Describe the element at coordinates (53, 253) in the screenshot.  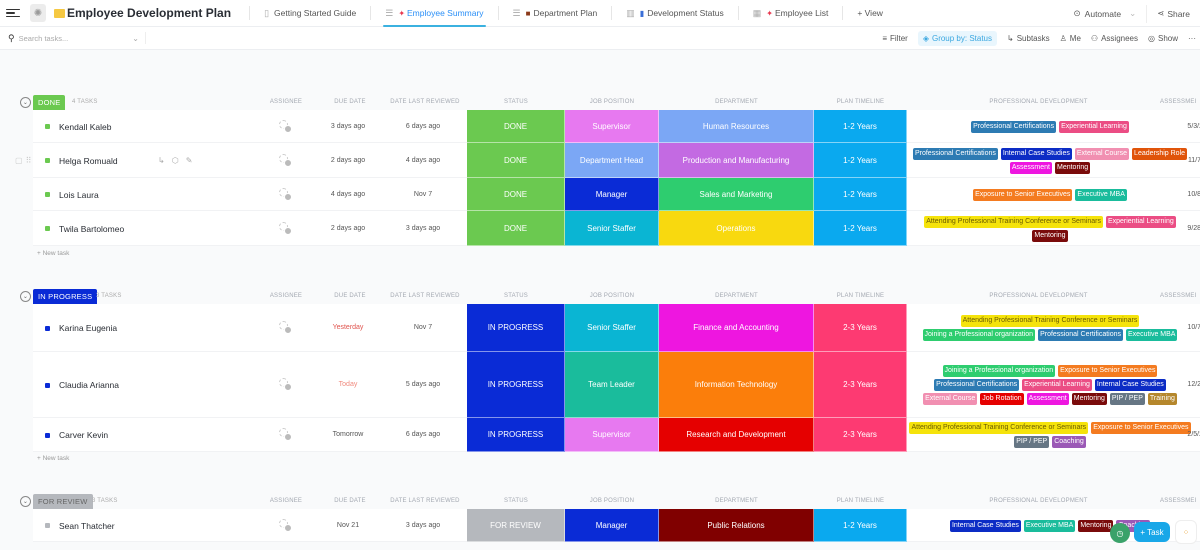
I see `new-task-button: + New task` at that location.